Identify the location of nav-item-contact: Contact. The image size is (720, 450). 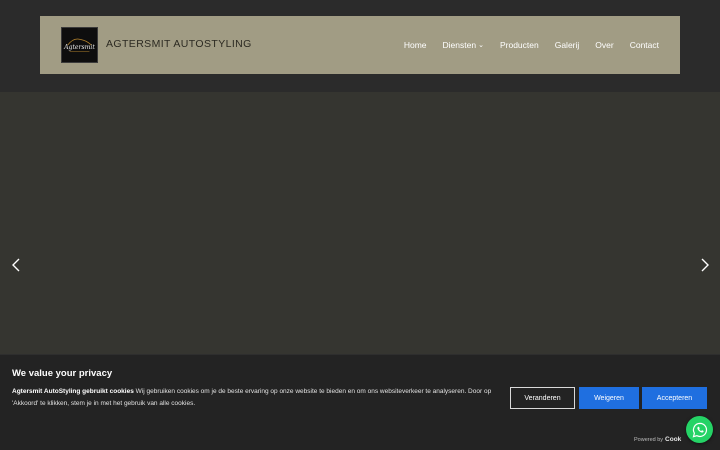
(644, 45).